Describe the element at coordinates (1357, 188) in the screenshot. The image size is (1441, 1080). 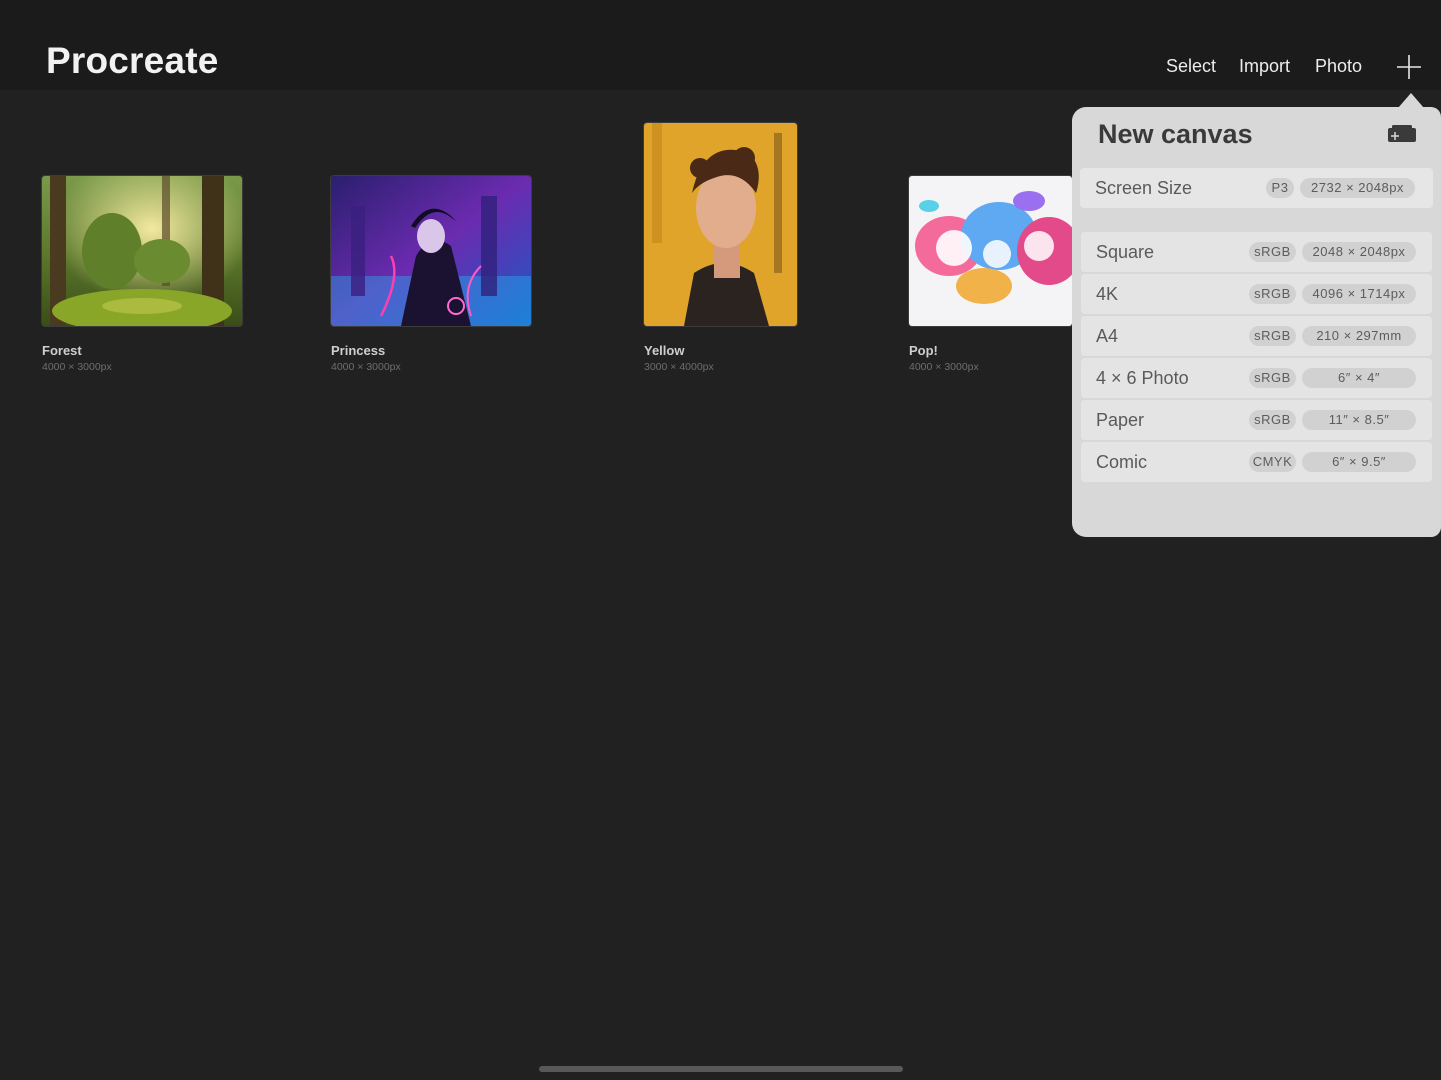
I see `dimensions-badge: 2732 × 2048px` at that location.